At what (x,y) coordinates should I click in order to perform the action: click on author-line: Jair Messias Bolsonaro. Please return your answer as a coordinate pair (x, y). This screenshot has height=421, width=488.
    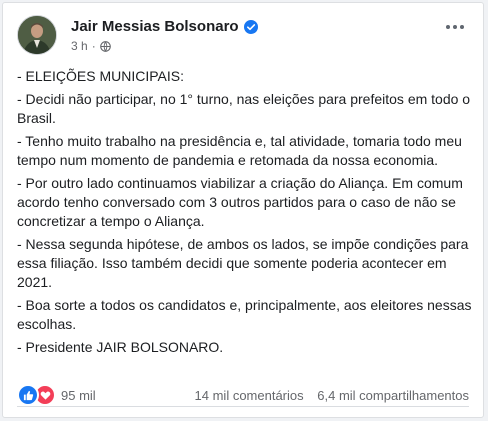
    Looking at the image, I should click on (164, 26).